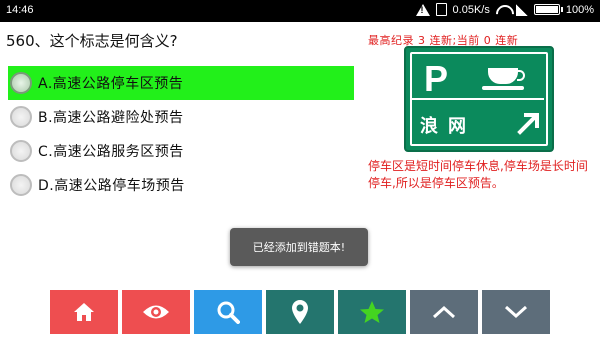 The height and width of the screenshot is (338, 600). I want to click on chevron-up-icon, so click(444, 312).